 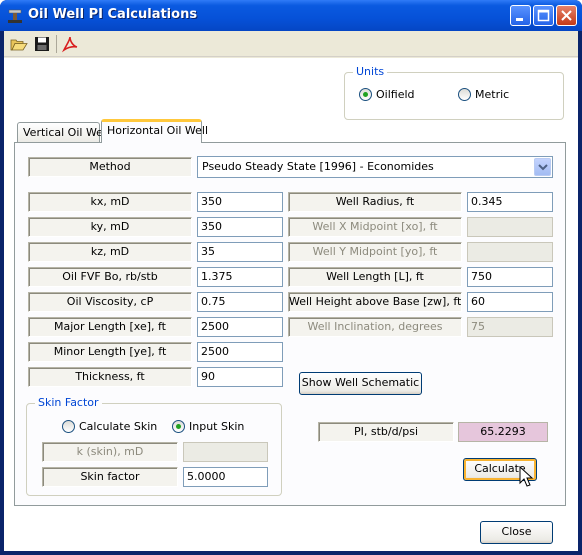 I want to click on tab-vertical-oil-well: Vertical Oil Well, so click(x=63, y=132).